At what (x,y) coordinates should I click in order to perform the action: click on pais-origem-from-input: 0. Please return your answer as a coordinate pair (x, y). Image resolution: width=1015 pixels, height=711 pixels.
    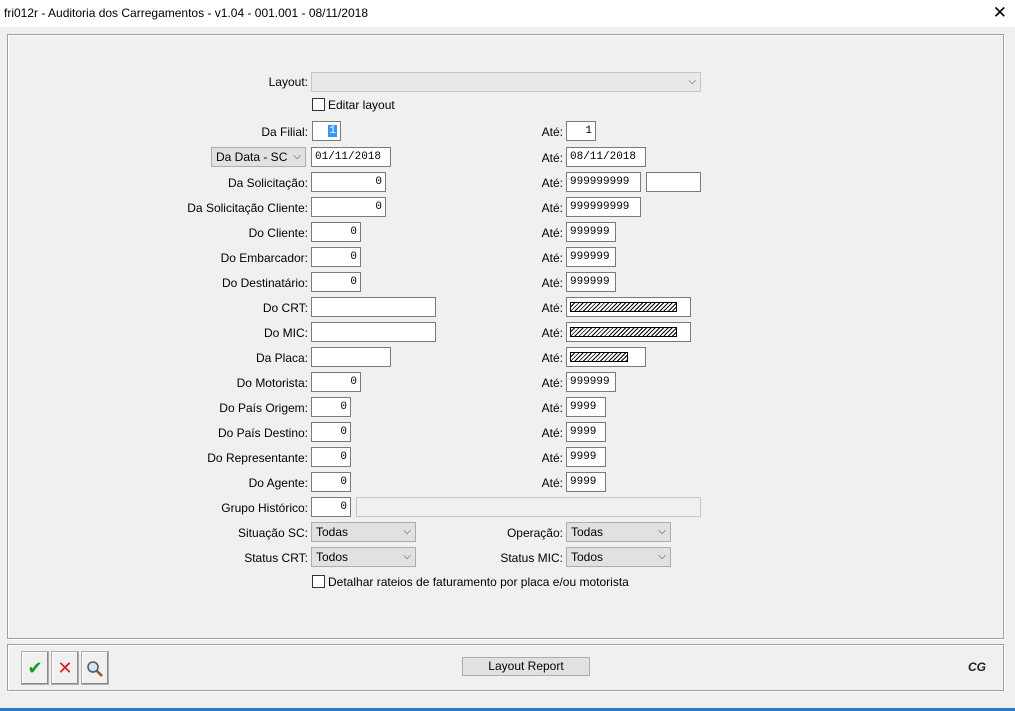
    Looking at the image, I should click on (331, 407).